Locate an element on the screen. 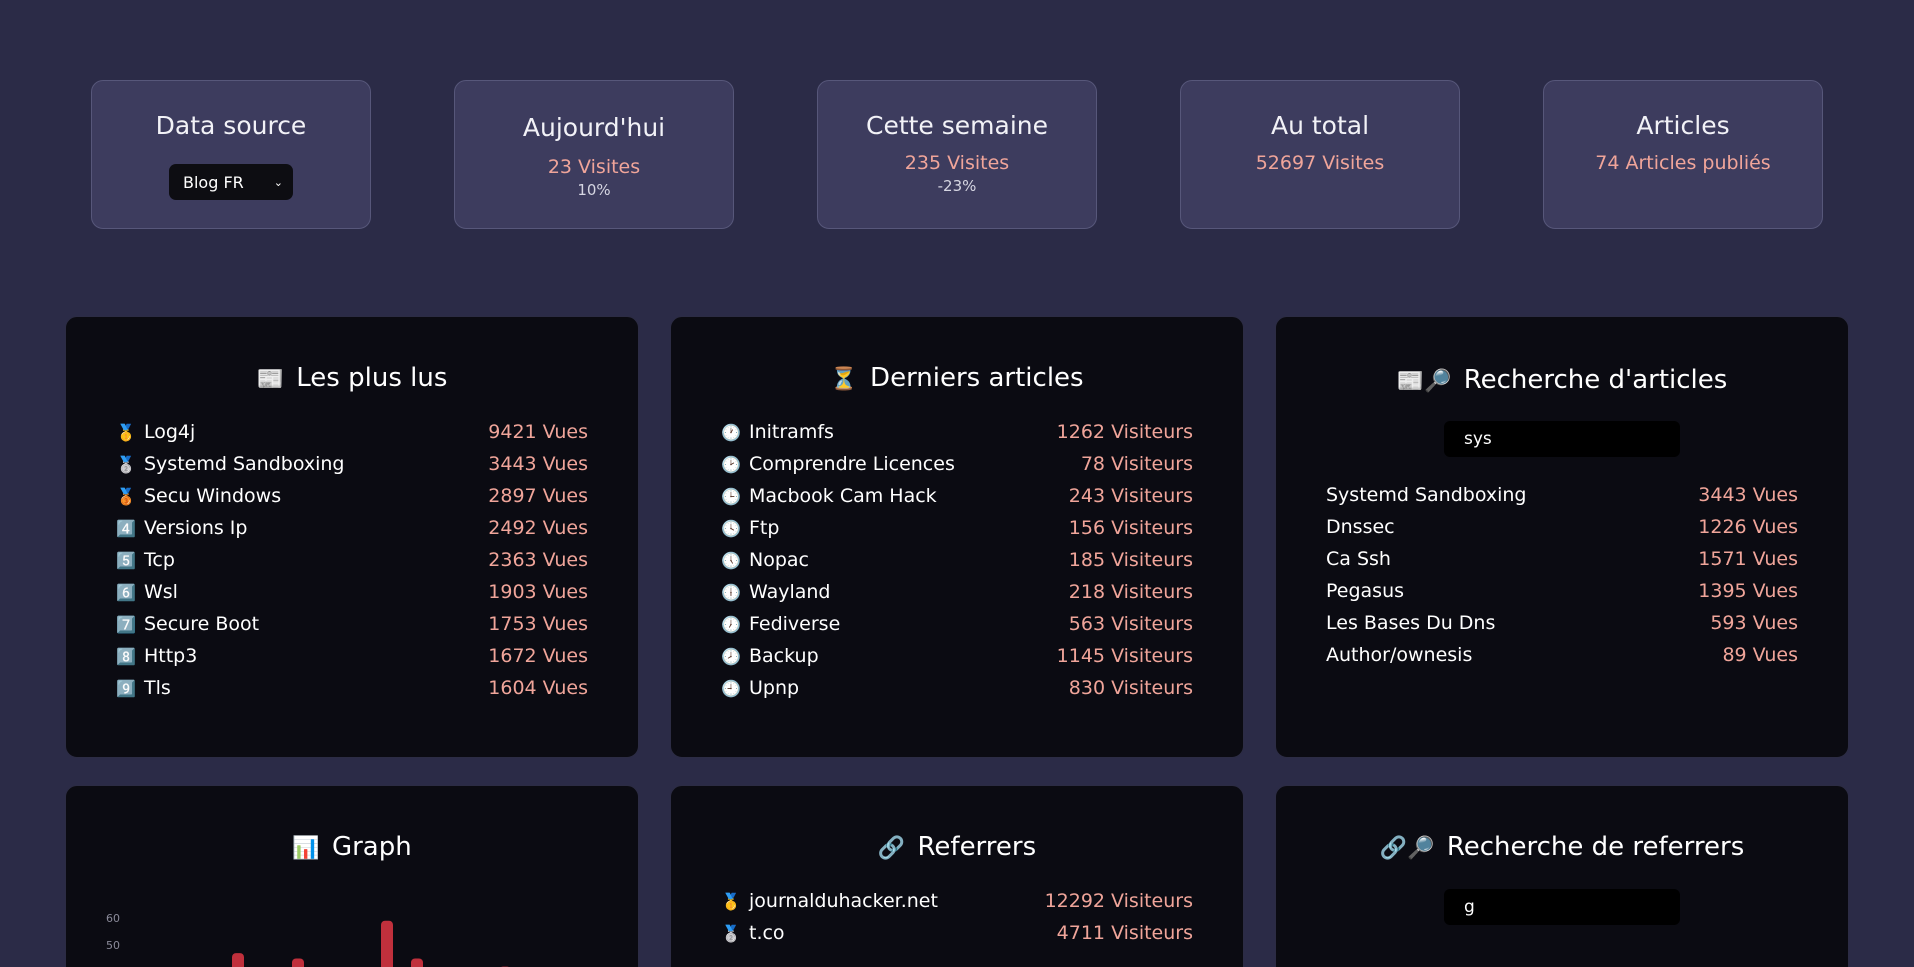 The height and width of the screenshot is (967, 1914). item-name: 🕔 Nopac is located at coordinates (765, 560).